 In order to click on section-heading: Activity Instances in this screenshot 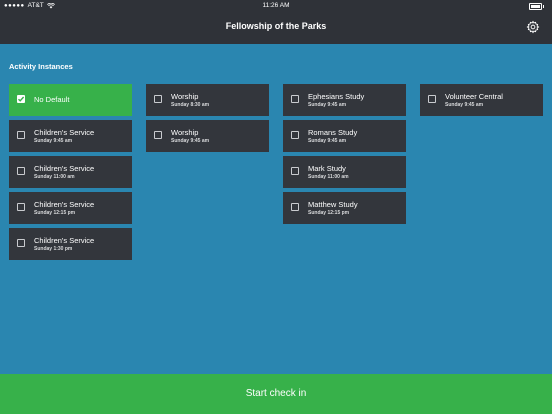, I will do `click(41, 66)`.